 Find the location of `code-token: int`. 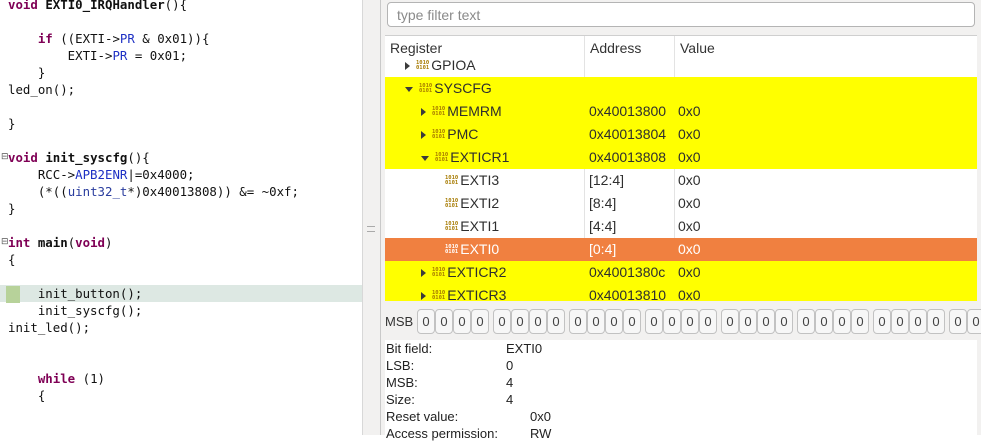

code-token: int is located at coordinates (23, 242).